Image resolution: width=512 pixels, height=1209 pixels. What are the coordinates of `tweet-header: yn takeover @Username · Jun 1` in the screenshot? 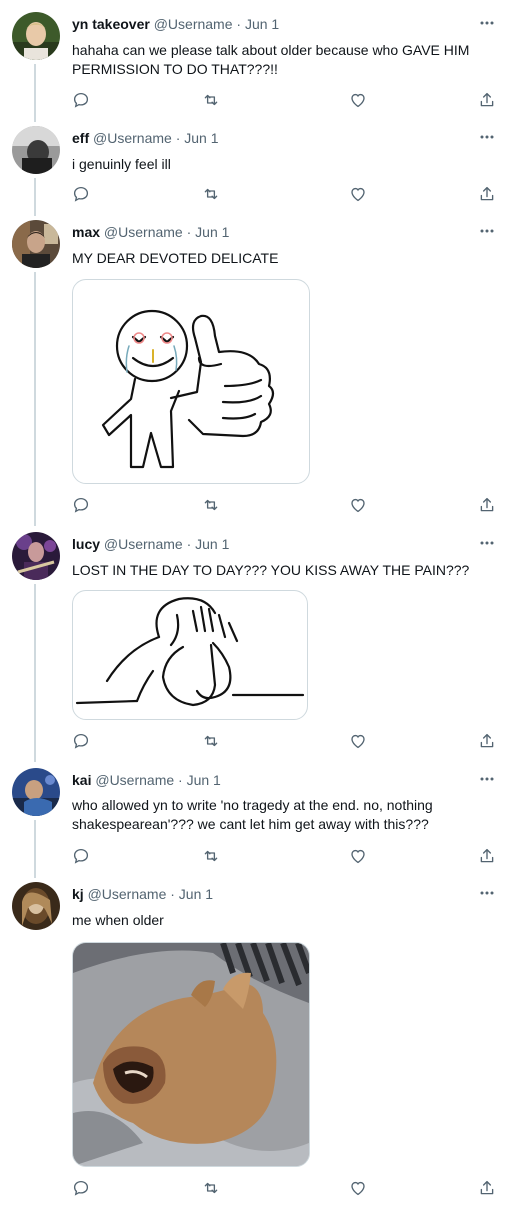 It's located at (175, 24).